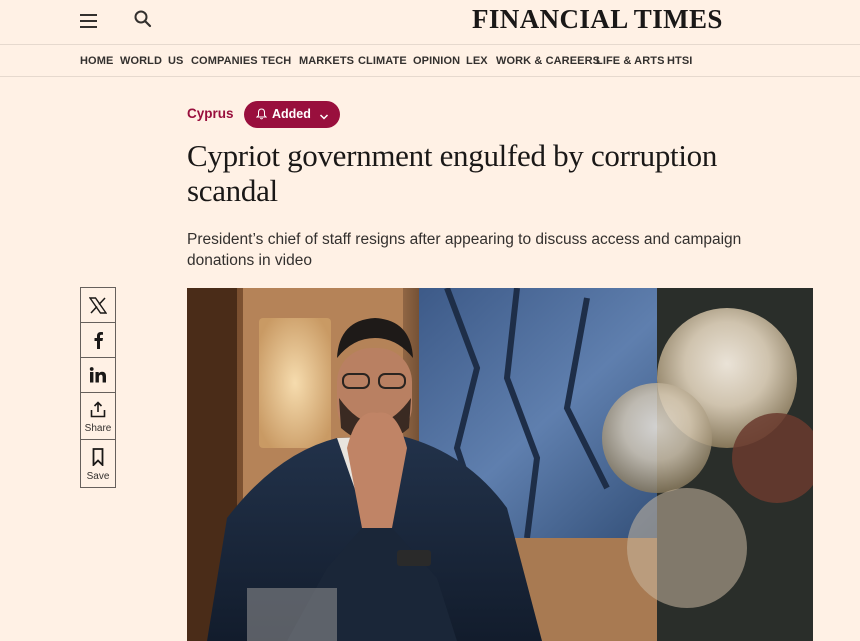 This screenshot has width=860, height=641. I want to click on share-icon, so click(98, 412).